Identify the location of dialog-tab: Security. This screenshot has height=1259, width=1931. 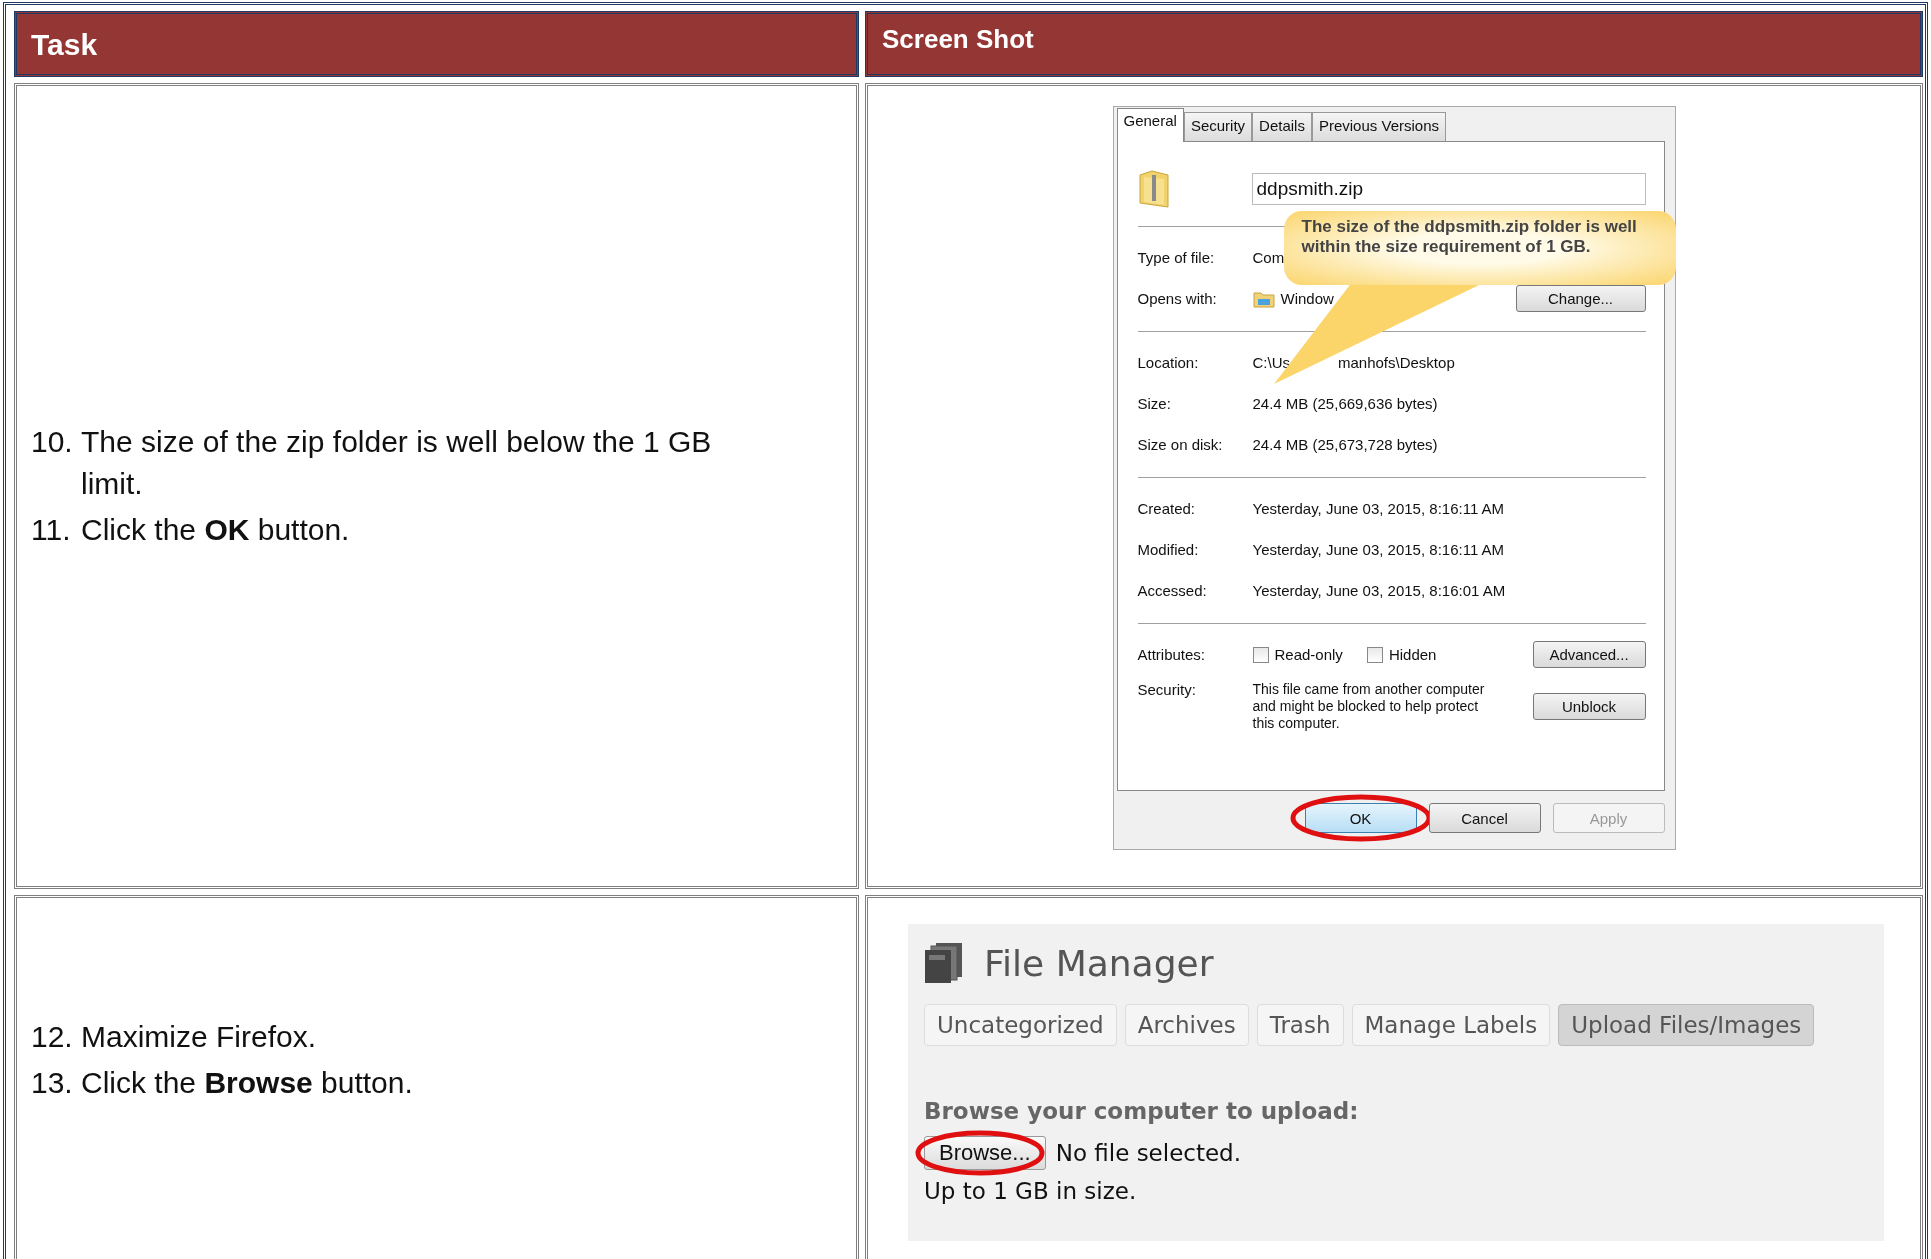
(1218, 126).